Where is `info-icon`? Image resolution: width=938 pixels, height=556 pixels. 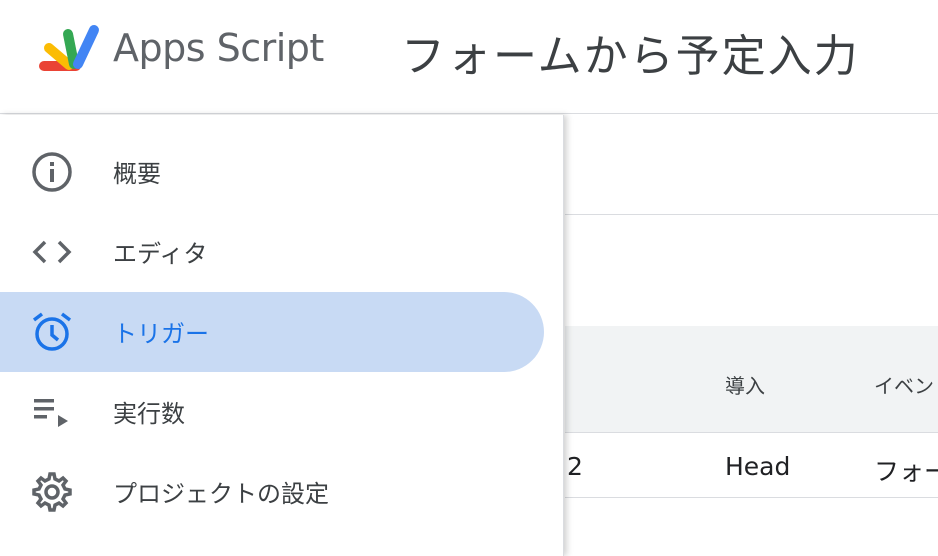 info-icon is located at coordinates (52, 172).